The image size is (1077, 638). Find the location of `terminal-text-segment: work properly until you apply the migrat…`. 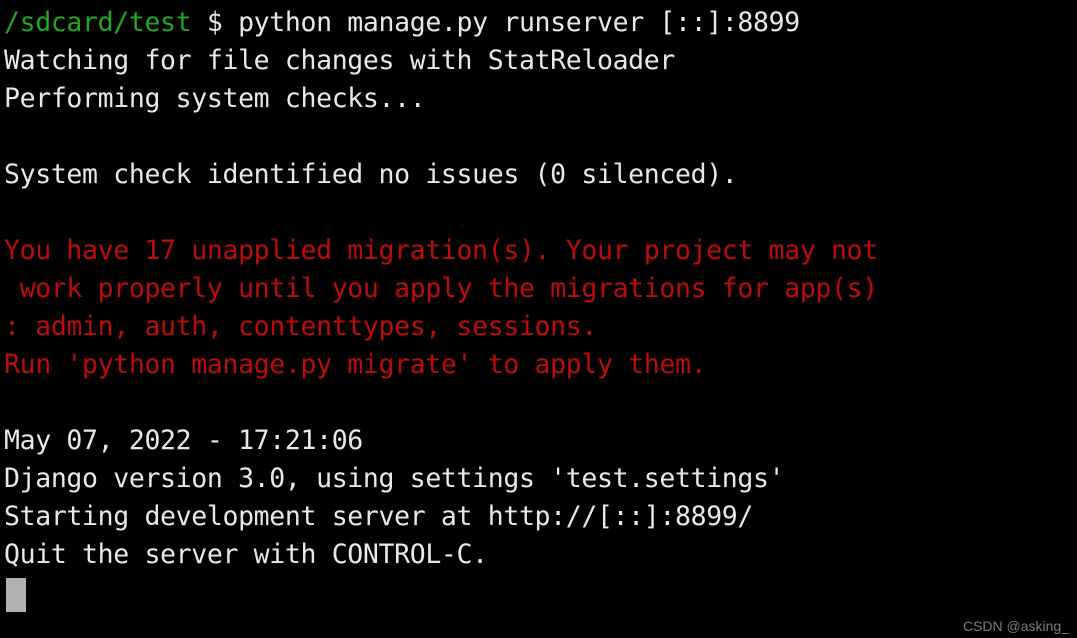

terminal-text-segment: work properly until you apply the migrat… is located at coordinates (441, 288).